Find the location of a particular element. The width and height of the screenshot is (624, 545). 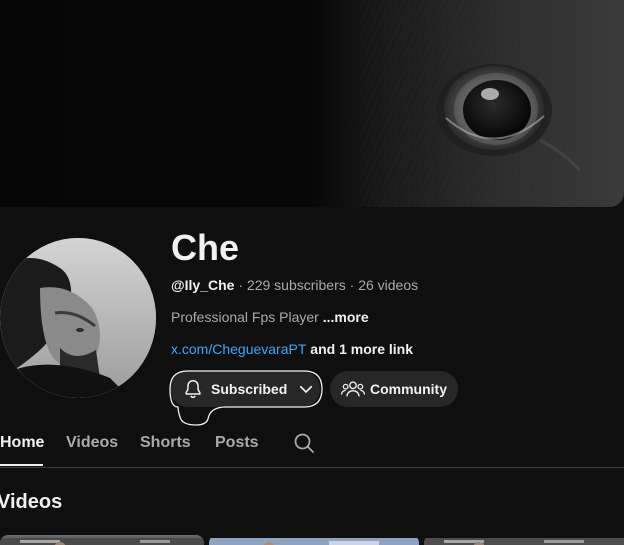

tab-posts: Posts is located at coordinates (237, 443).